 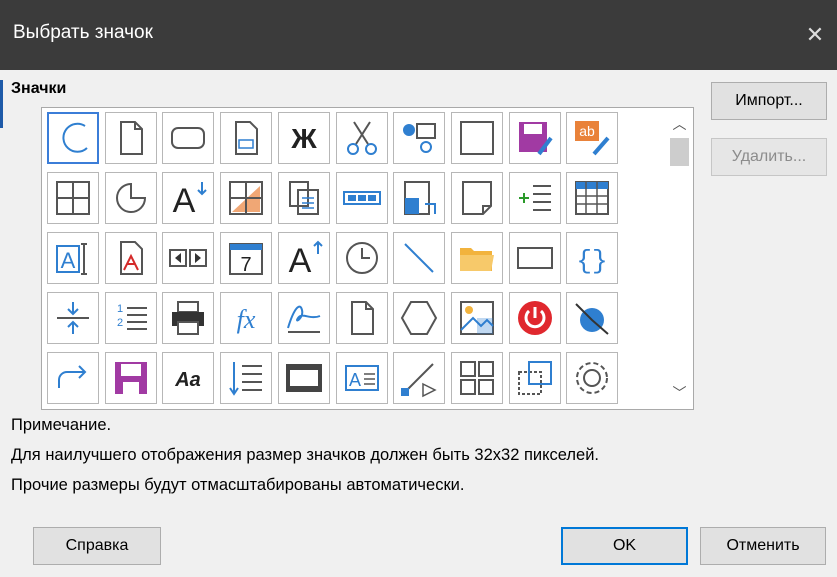 I want to click on spreadsheet-icon-glyph, so click(x=592, y=198).